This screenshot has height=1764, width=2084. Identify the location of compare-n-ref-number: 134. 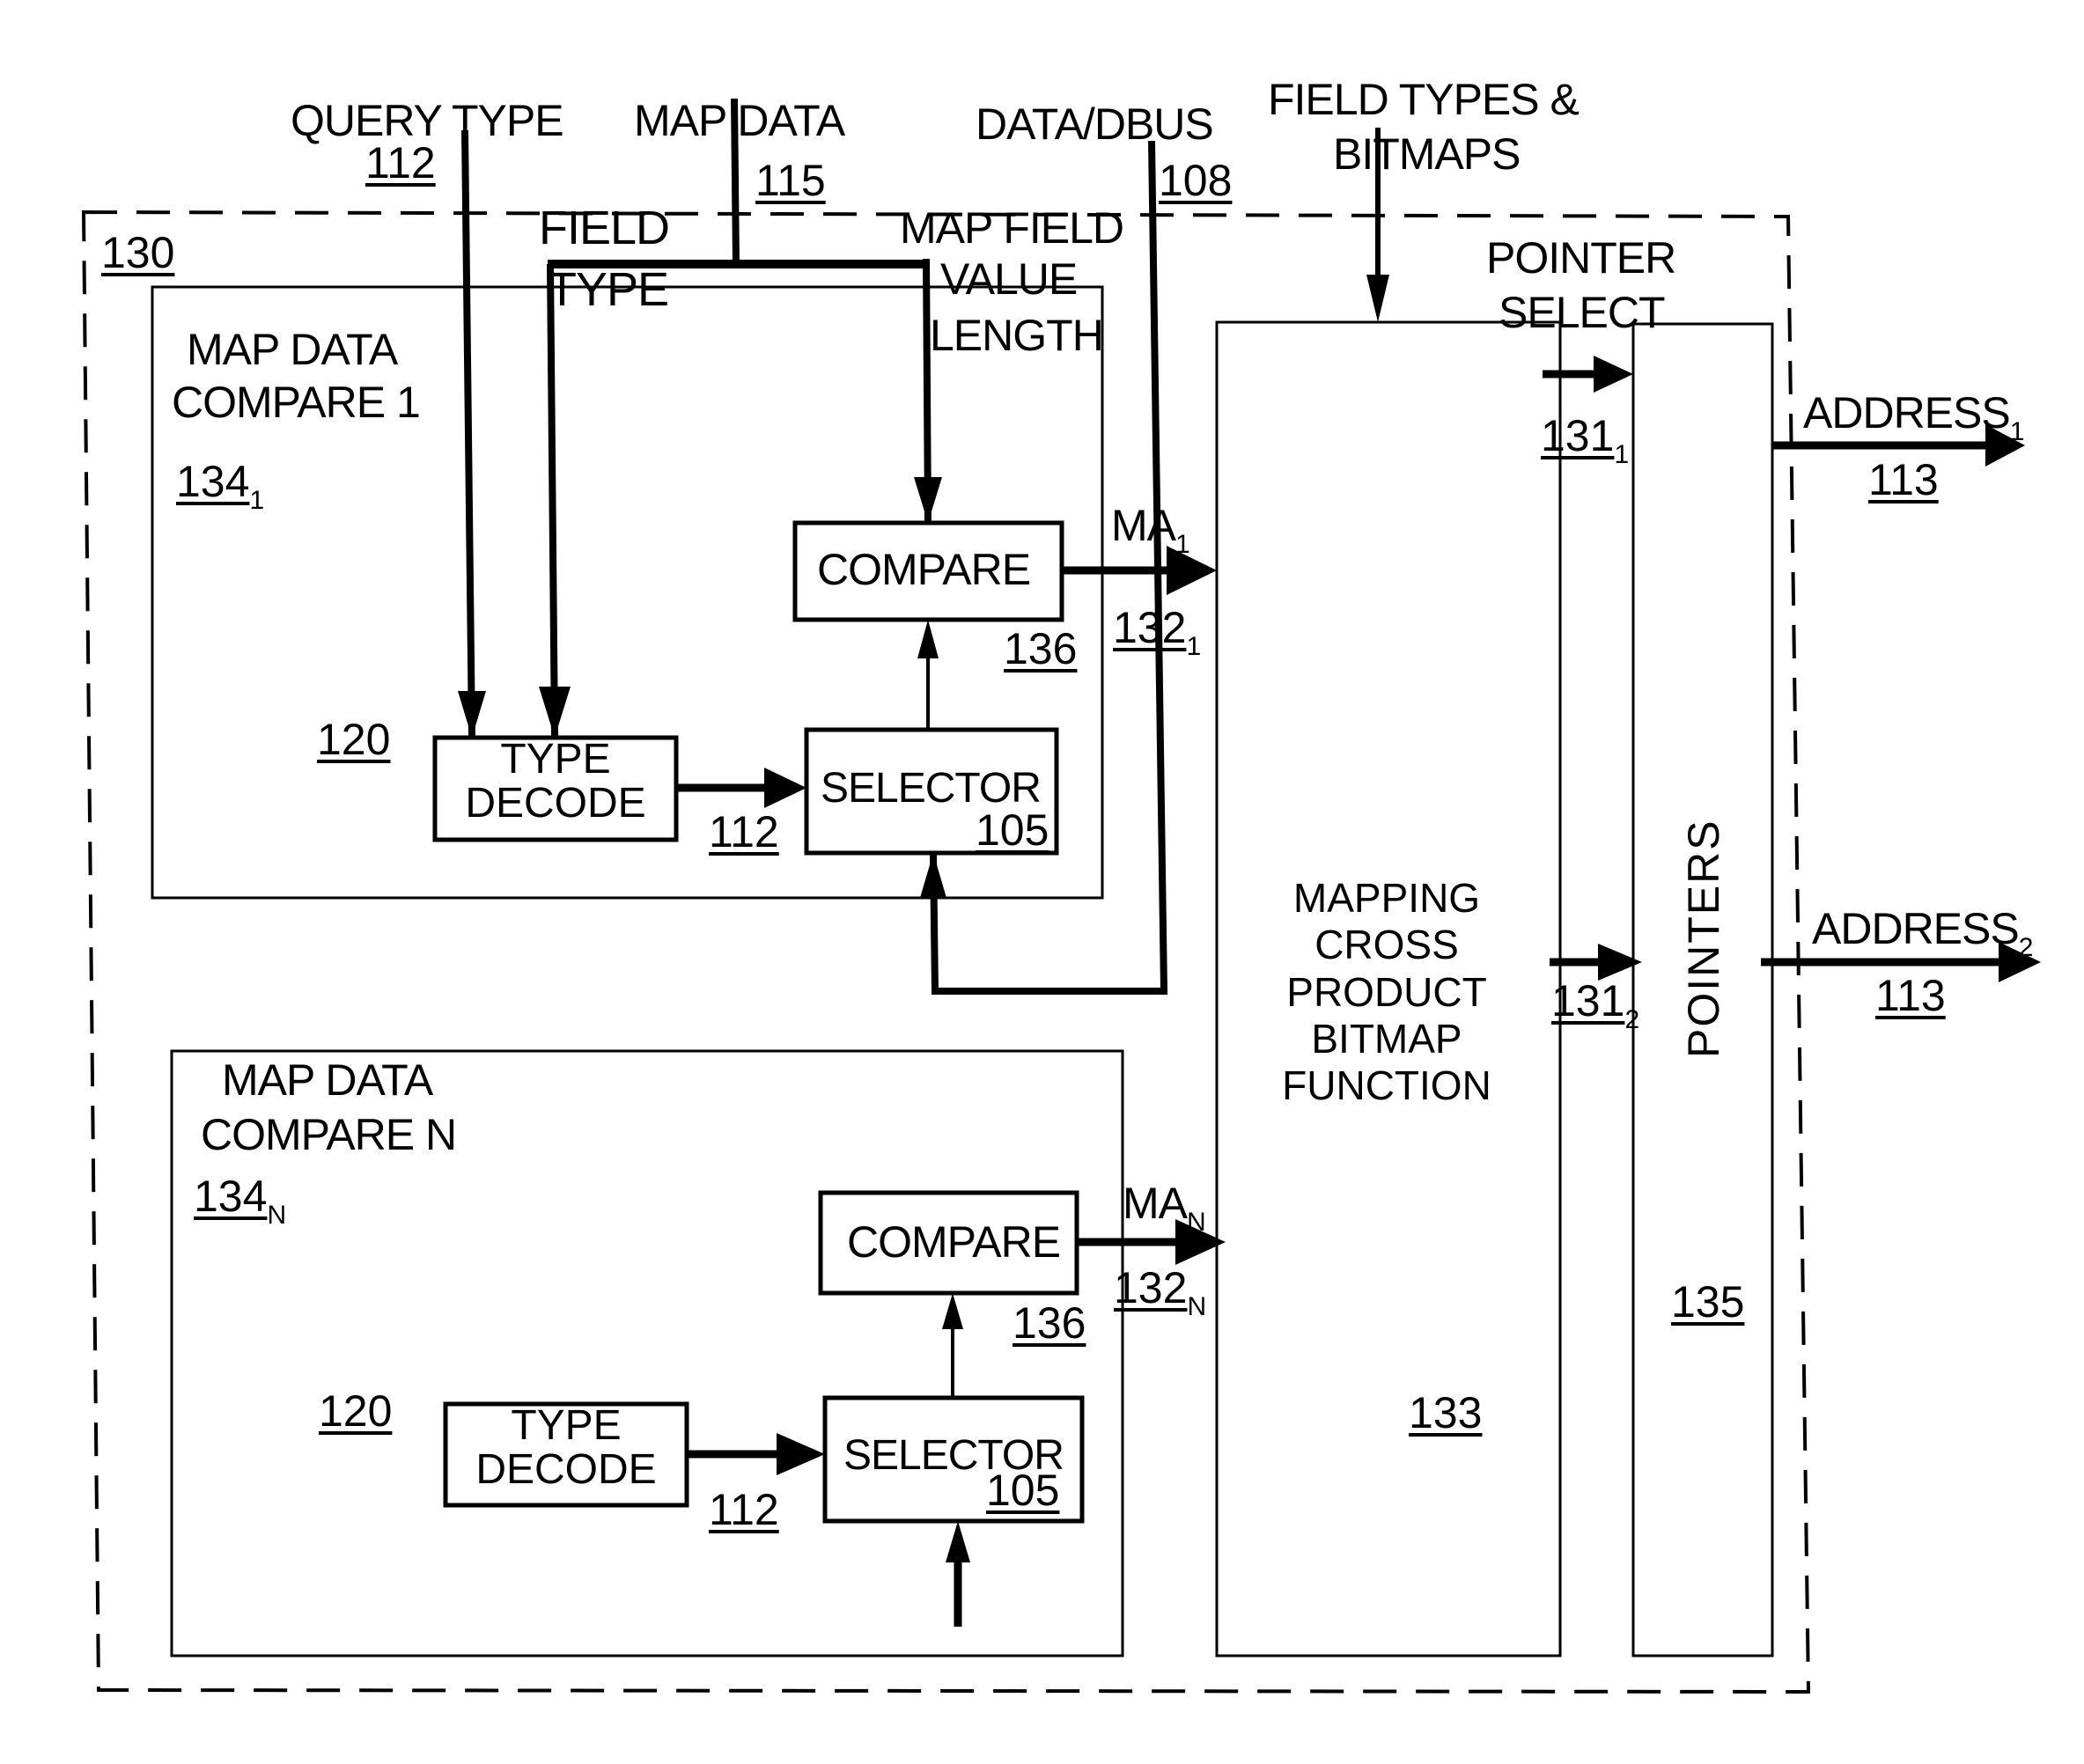
(231, 1196).